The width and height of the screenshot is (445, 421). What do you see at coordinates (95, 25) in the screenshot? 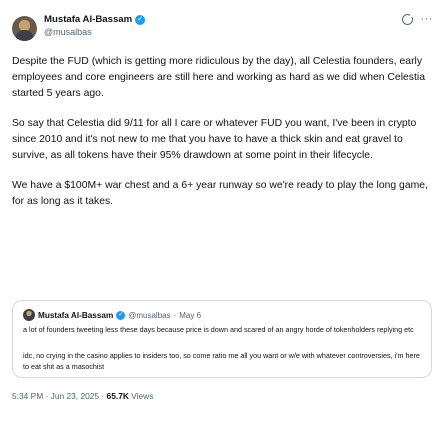
I see `author-block: Mustafa Al-Bassam ✓ @musalbas` at bounding box center [95, 25].